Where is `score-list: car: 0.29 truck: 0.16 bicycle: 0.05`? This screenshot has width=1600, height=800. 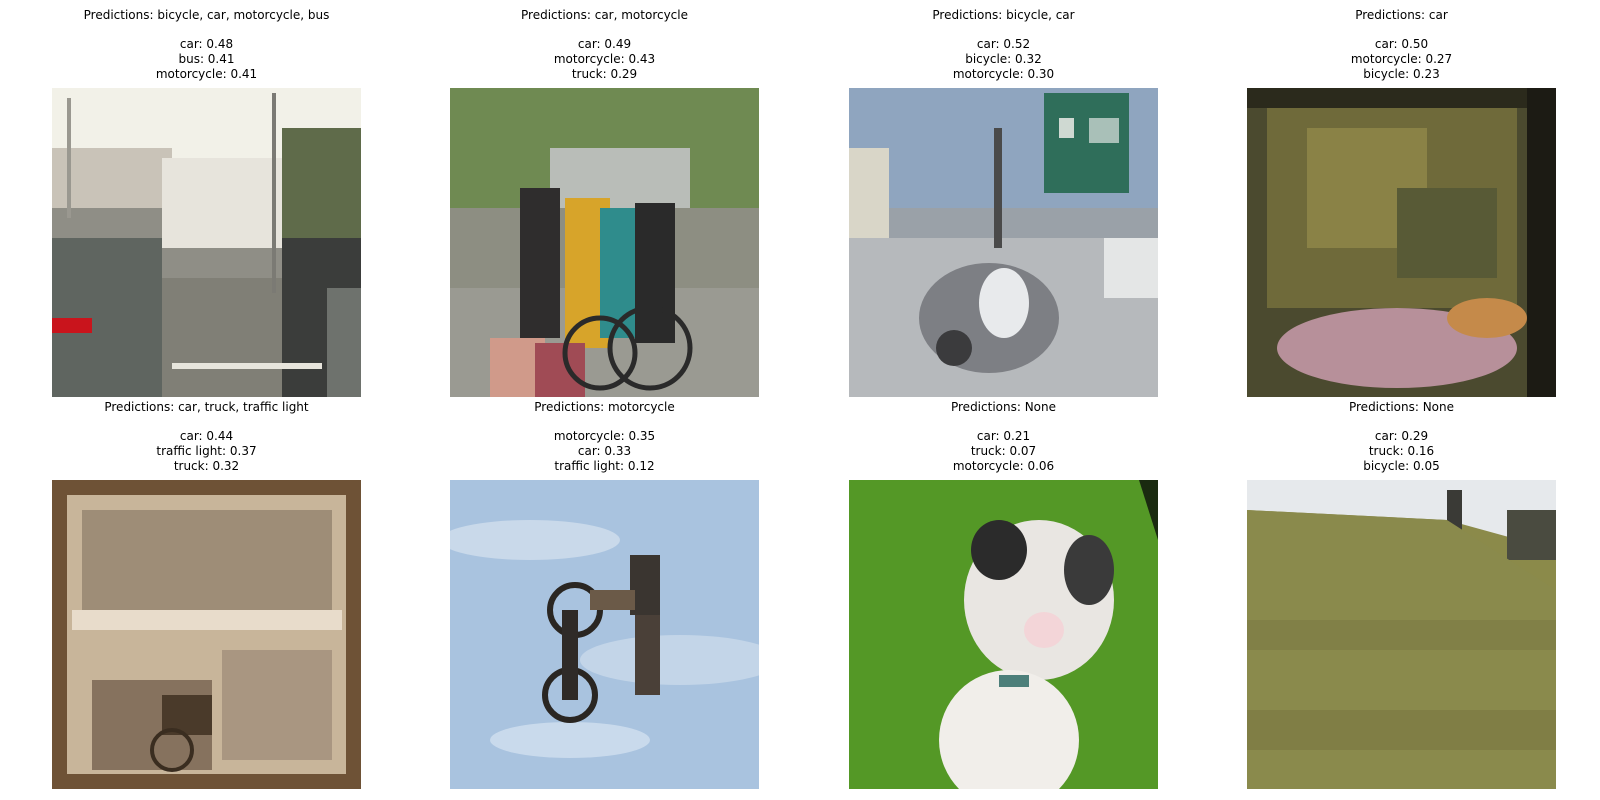
score-list: car: 0.29 truck: 0.16 bicycle: 0.05 is located at coordinates (1401, 451).